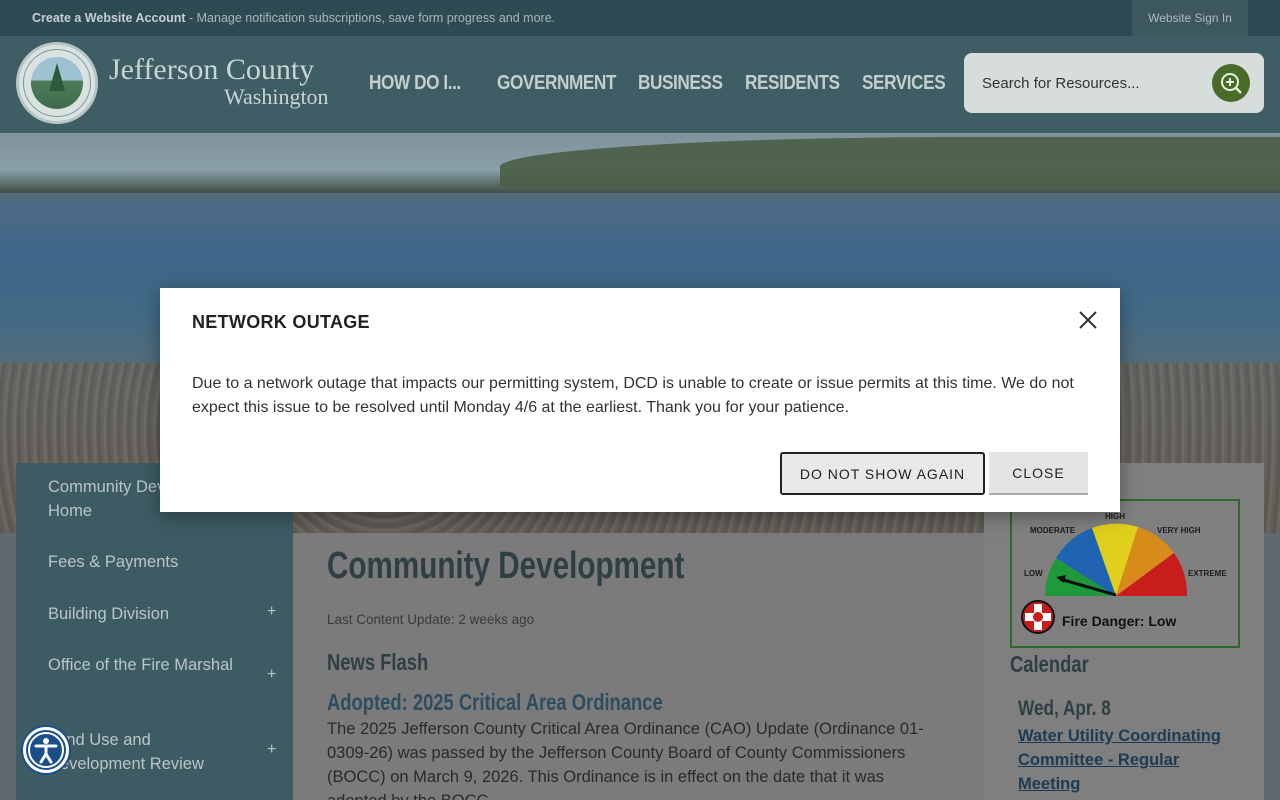  Describe the element at coordinates (1088, 320) in the screenshot. I see `close-icon` at that location.